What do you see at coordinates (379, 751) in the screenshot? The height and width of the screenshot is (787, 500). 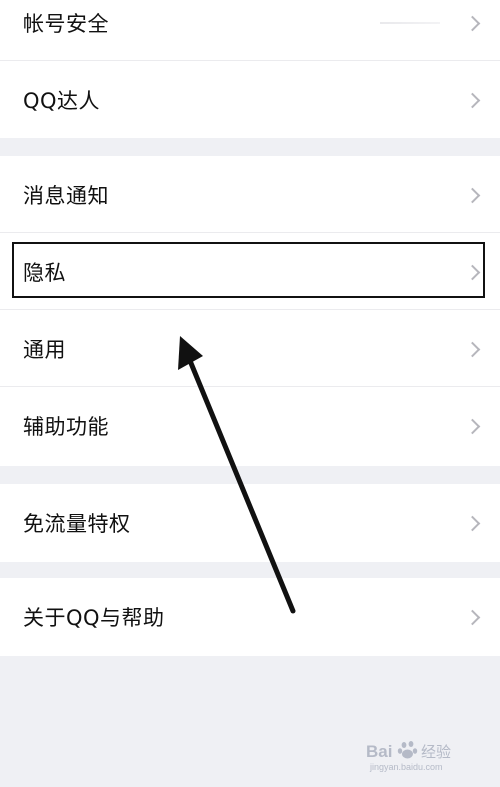 I see `svg-text: Bai` at bounding box center [379, 751].